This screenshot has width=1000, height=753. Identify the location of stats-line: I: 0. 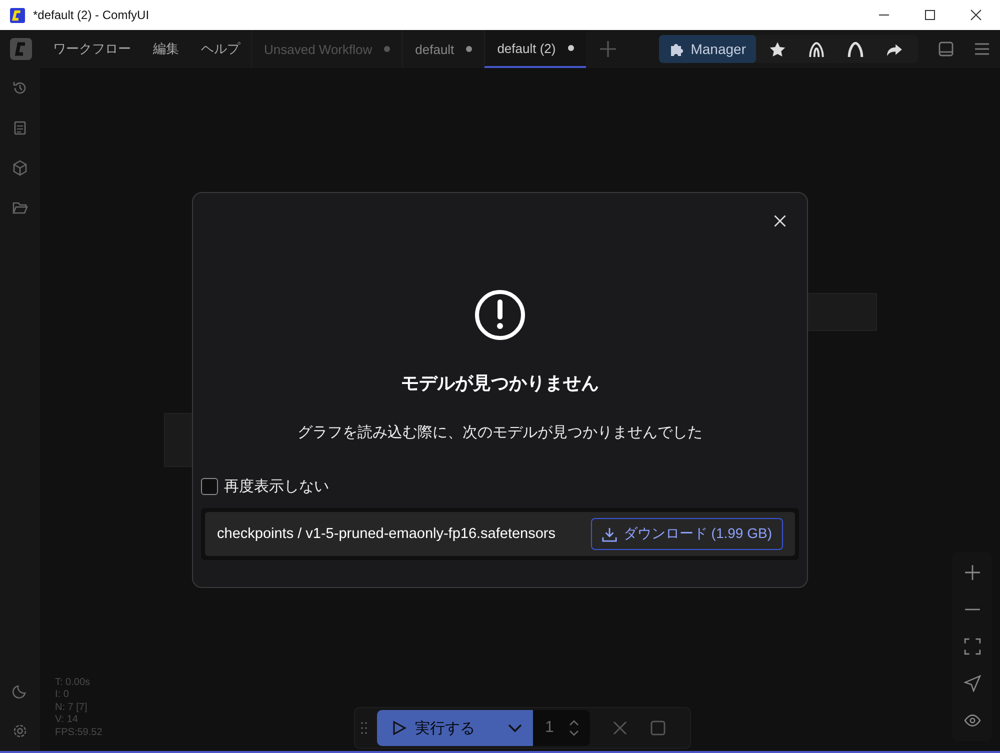
(62, 695).